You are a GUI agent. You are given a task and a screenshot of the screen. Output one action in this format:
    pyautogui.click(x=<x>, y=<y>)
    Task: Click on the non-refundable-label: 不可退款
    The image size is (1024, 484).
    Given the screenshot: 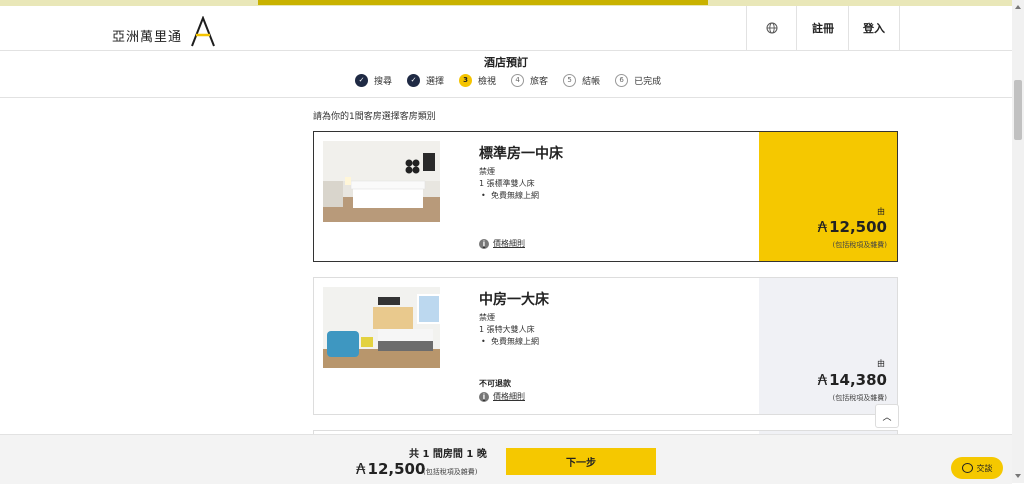 What is the action you would take?
    pyautogui.click(x=495, y=383)
    